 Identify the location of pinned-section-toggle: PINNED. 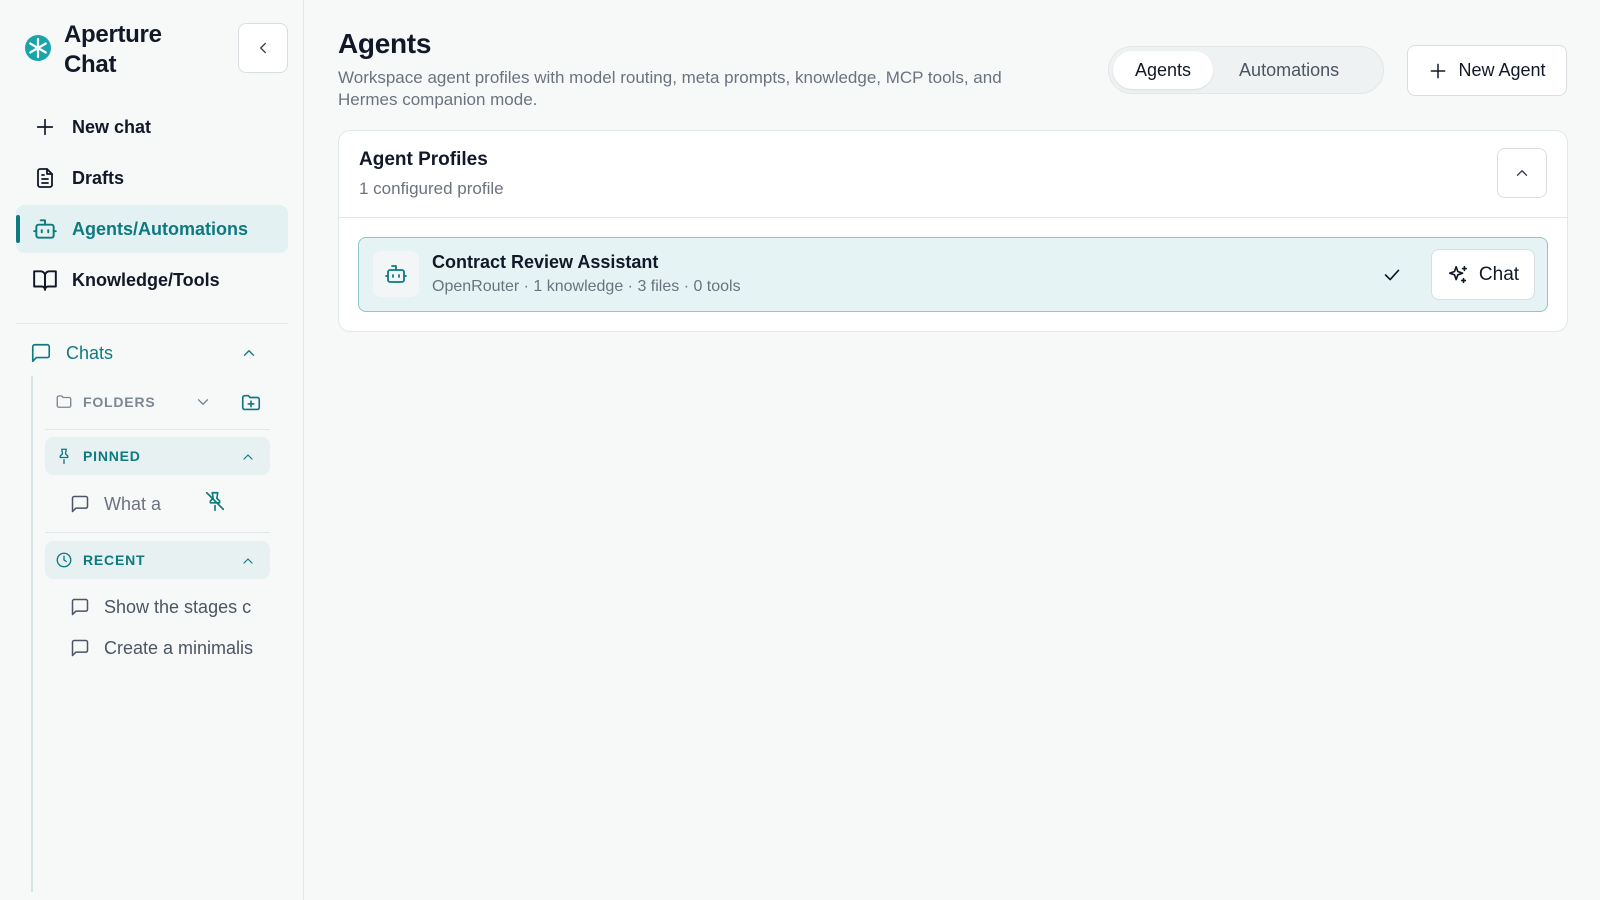
(157, 456).